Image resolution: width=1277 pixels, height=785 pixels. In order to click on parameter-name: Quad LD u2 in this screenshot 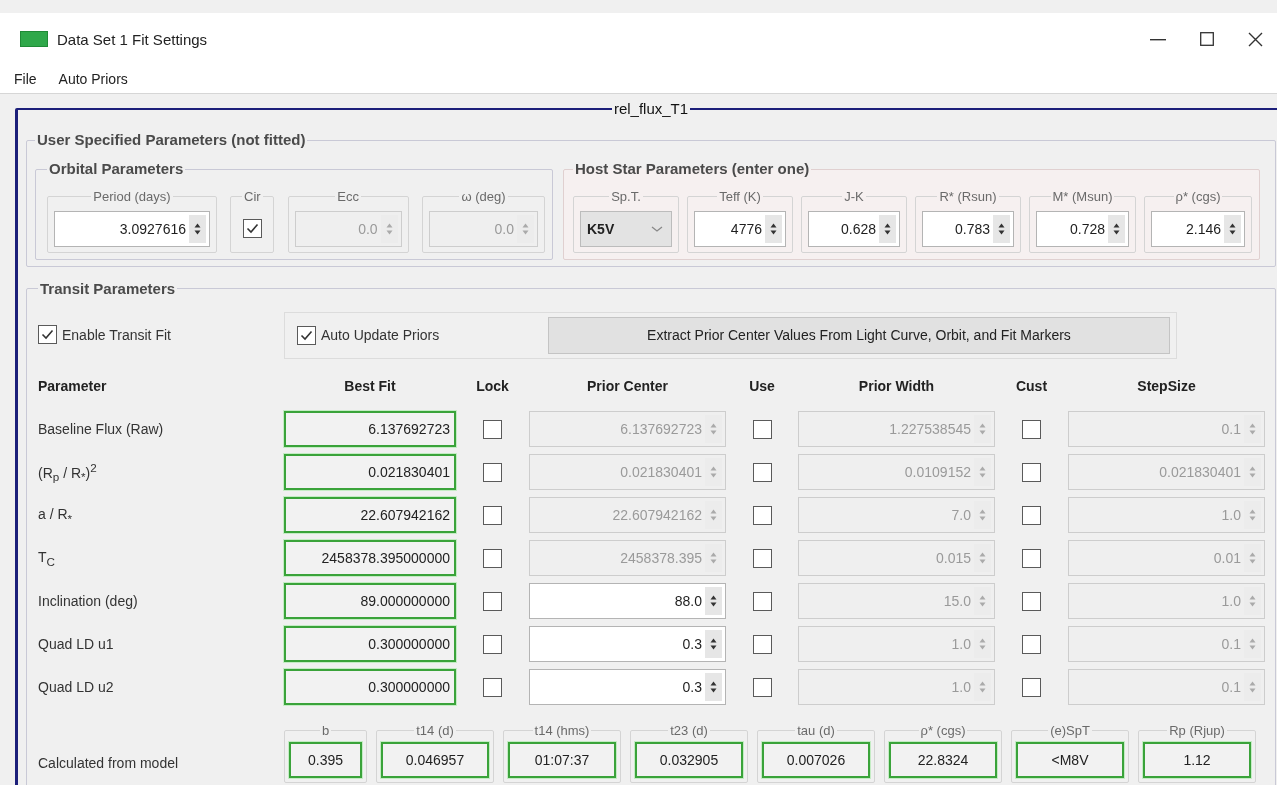, I will do `click(76, 687)`.